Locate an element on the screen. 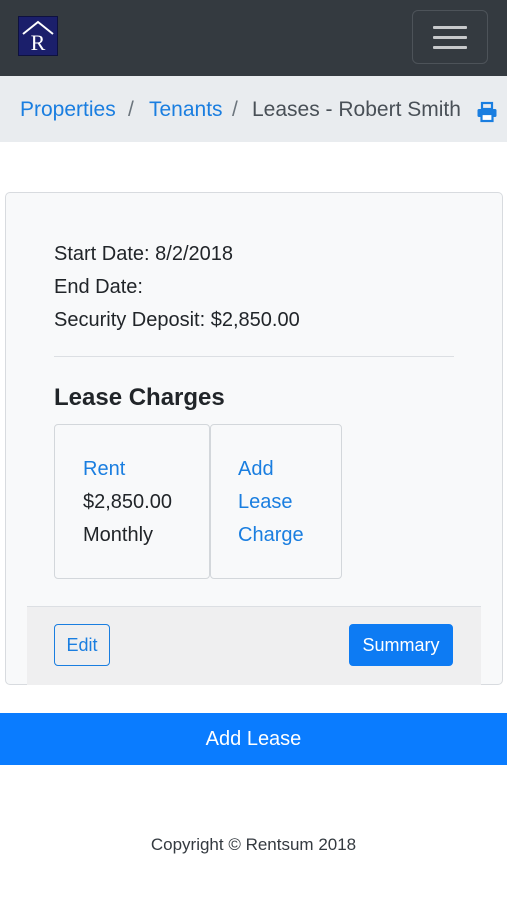  breadcrumb-properties-link: Properties is located at coordinates (68, 110).